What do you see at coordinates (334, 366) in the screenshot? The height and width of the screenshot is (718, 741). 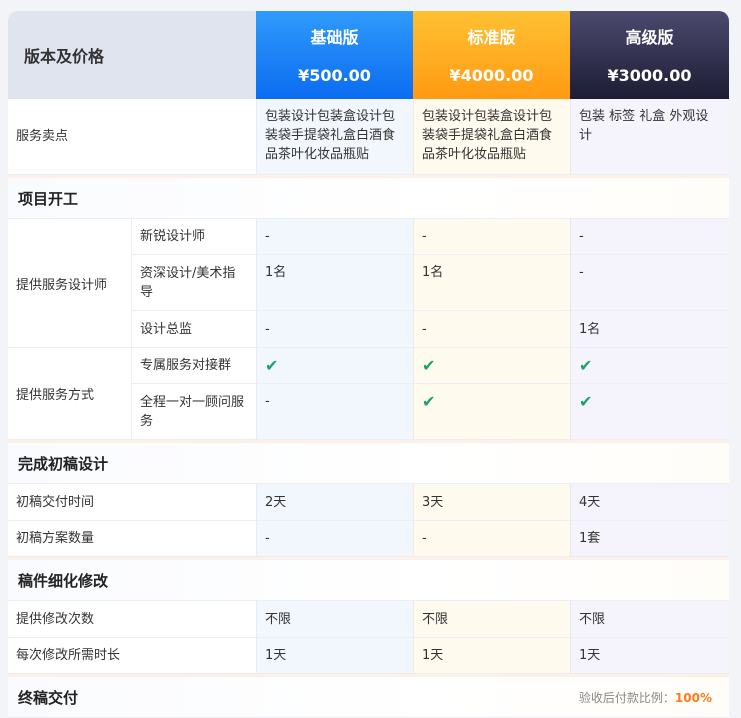 I see `cell-basic: ✔` at bounding box center [334, 366].